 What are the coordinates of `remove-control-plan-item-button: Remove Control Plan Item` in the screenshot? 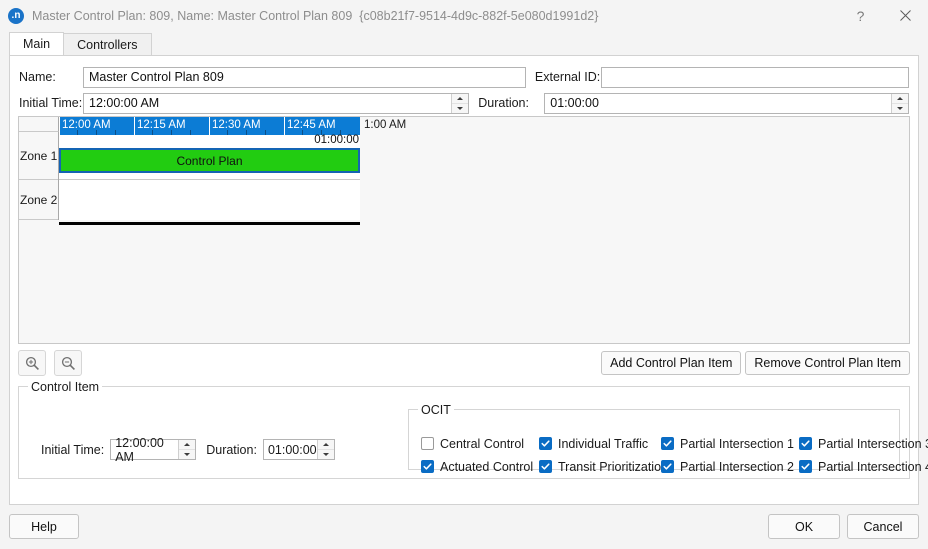 It's located at (827, 363).